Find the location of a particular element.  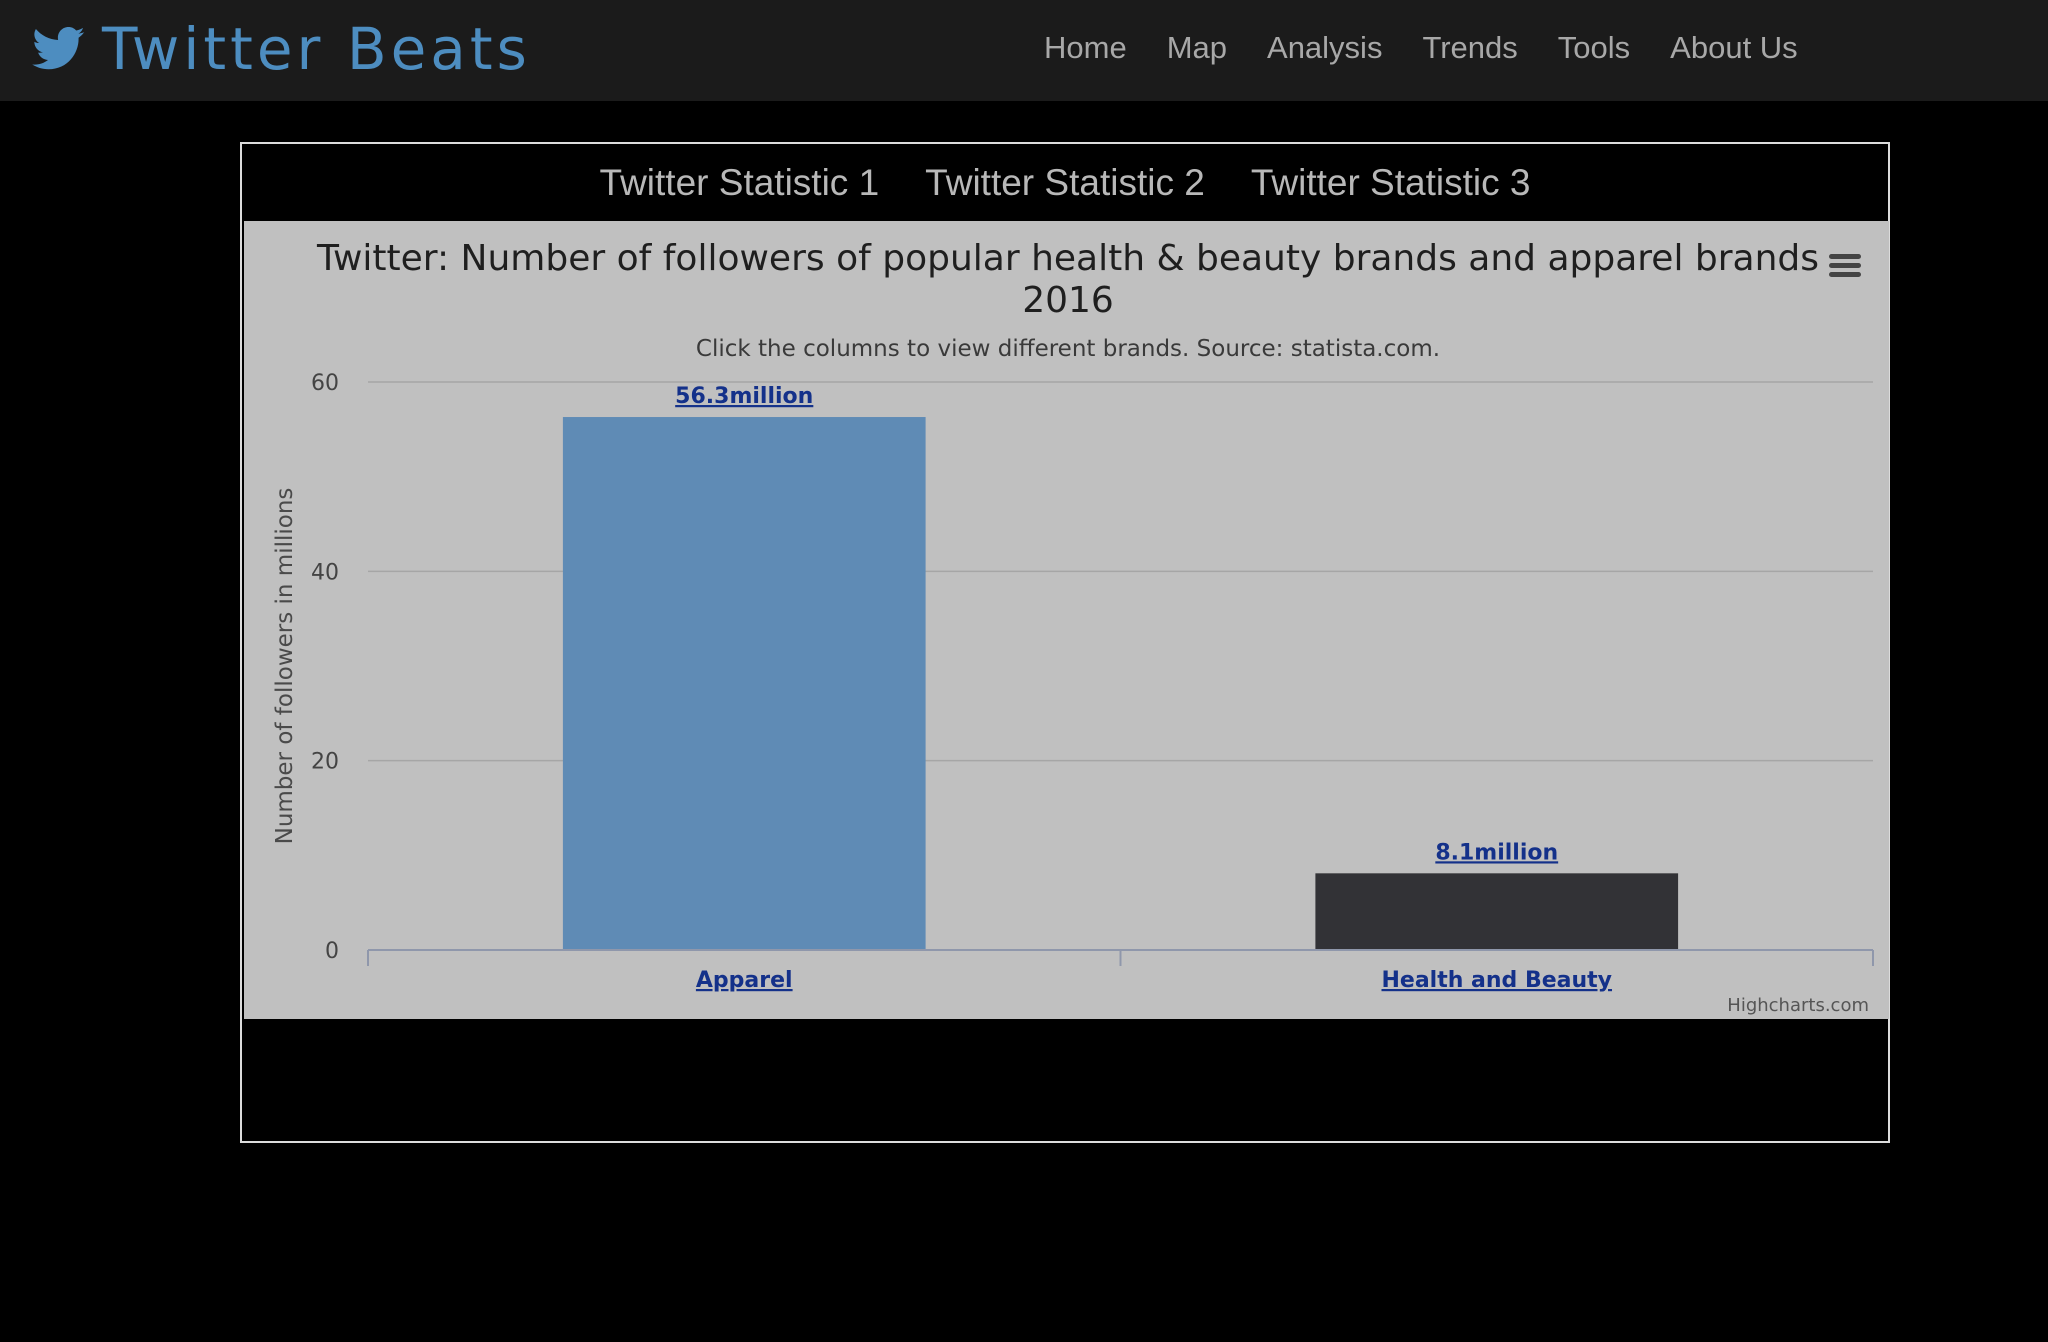

nav-tools: Tools is located at coordinates (1594, 48).